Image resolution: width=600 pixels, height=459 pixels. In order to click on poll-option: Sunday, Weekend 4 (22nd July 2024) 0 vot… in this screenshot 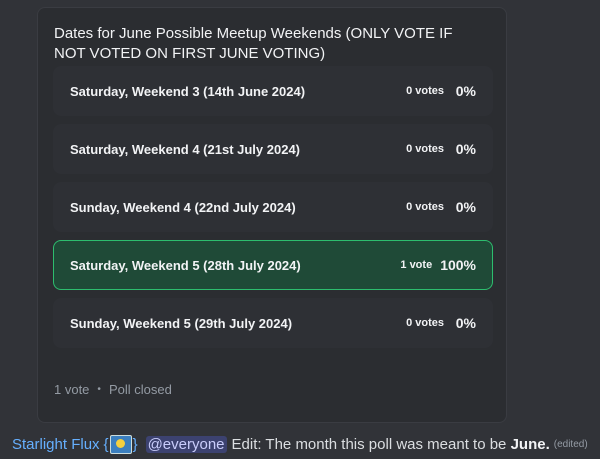, I will do `click(273, 207)`.